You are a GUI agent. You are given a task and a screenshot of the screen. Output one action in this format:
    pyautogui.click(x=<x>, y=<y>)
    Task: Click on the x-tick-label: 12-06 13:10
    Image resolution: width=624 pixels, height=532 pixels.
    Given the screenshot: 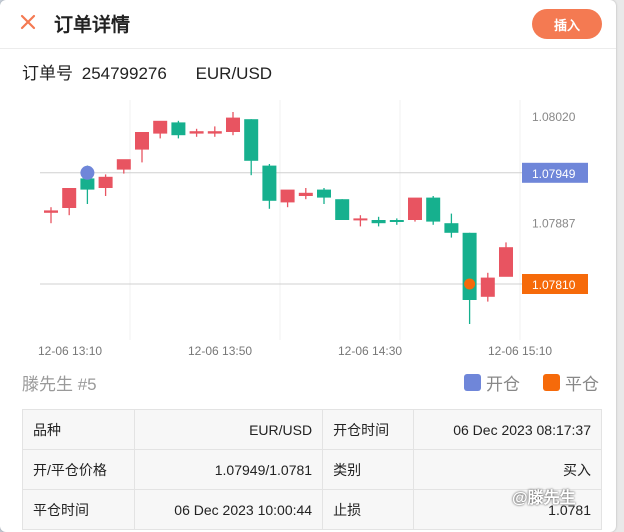 What is the action you would take?
    pyautogui.click(x=70, y=351)
    